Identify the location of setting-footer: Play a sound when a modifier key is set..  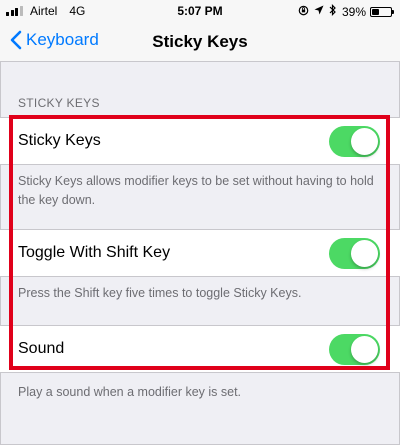
(130, 392).